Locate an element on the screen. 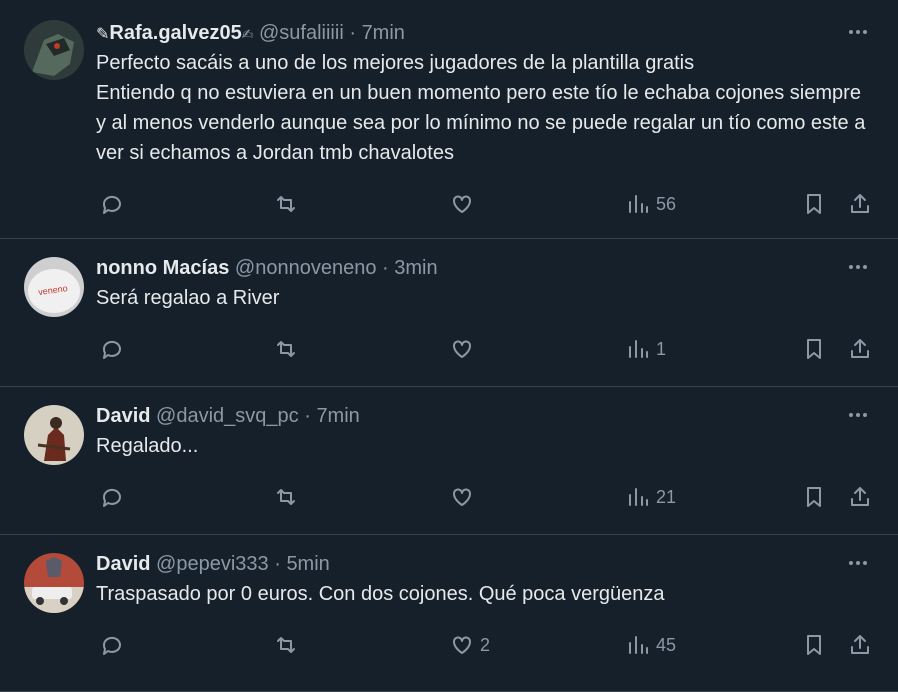 The width and height of the screenshot is (898, 692). like-count: 2 is located at coordinates (485, 644).